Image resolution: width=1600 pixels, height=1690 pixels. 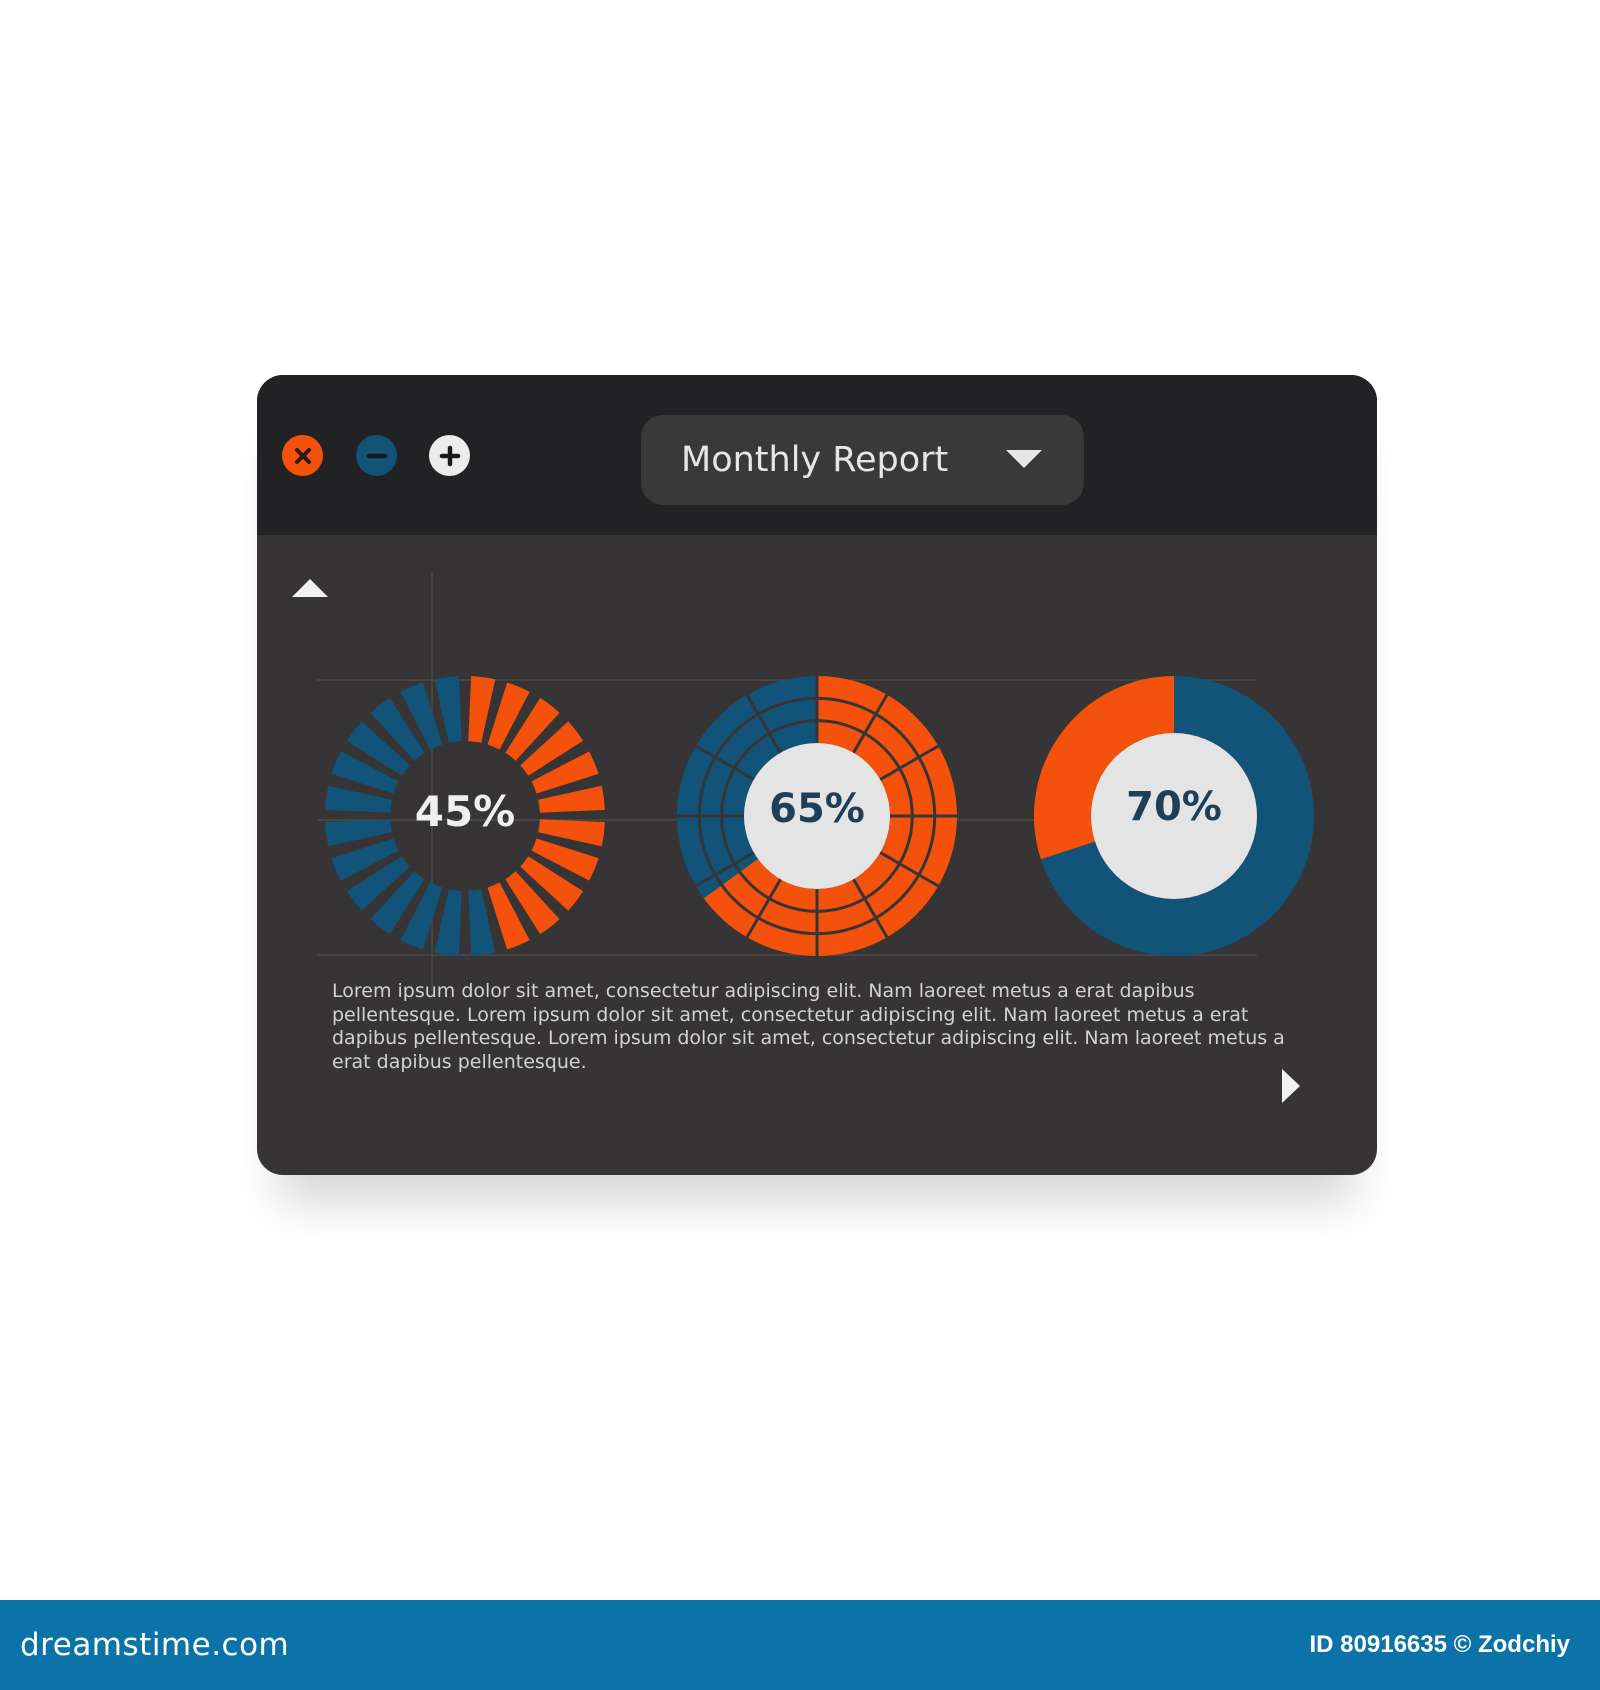 What do you see at coordinates (1024, 459) in the screenshot?
I see `caret-down-icon` at bounding box center [1024, 459].